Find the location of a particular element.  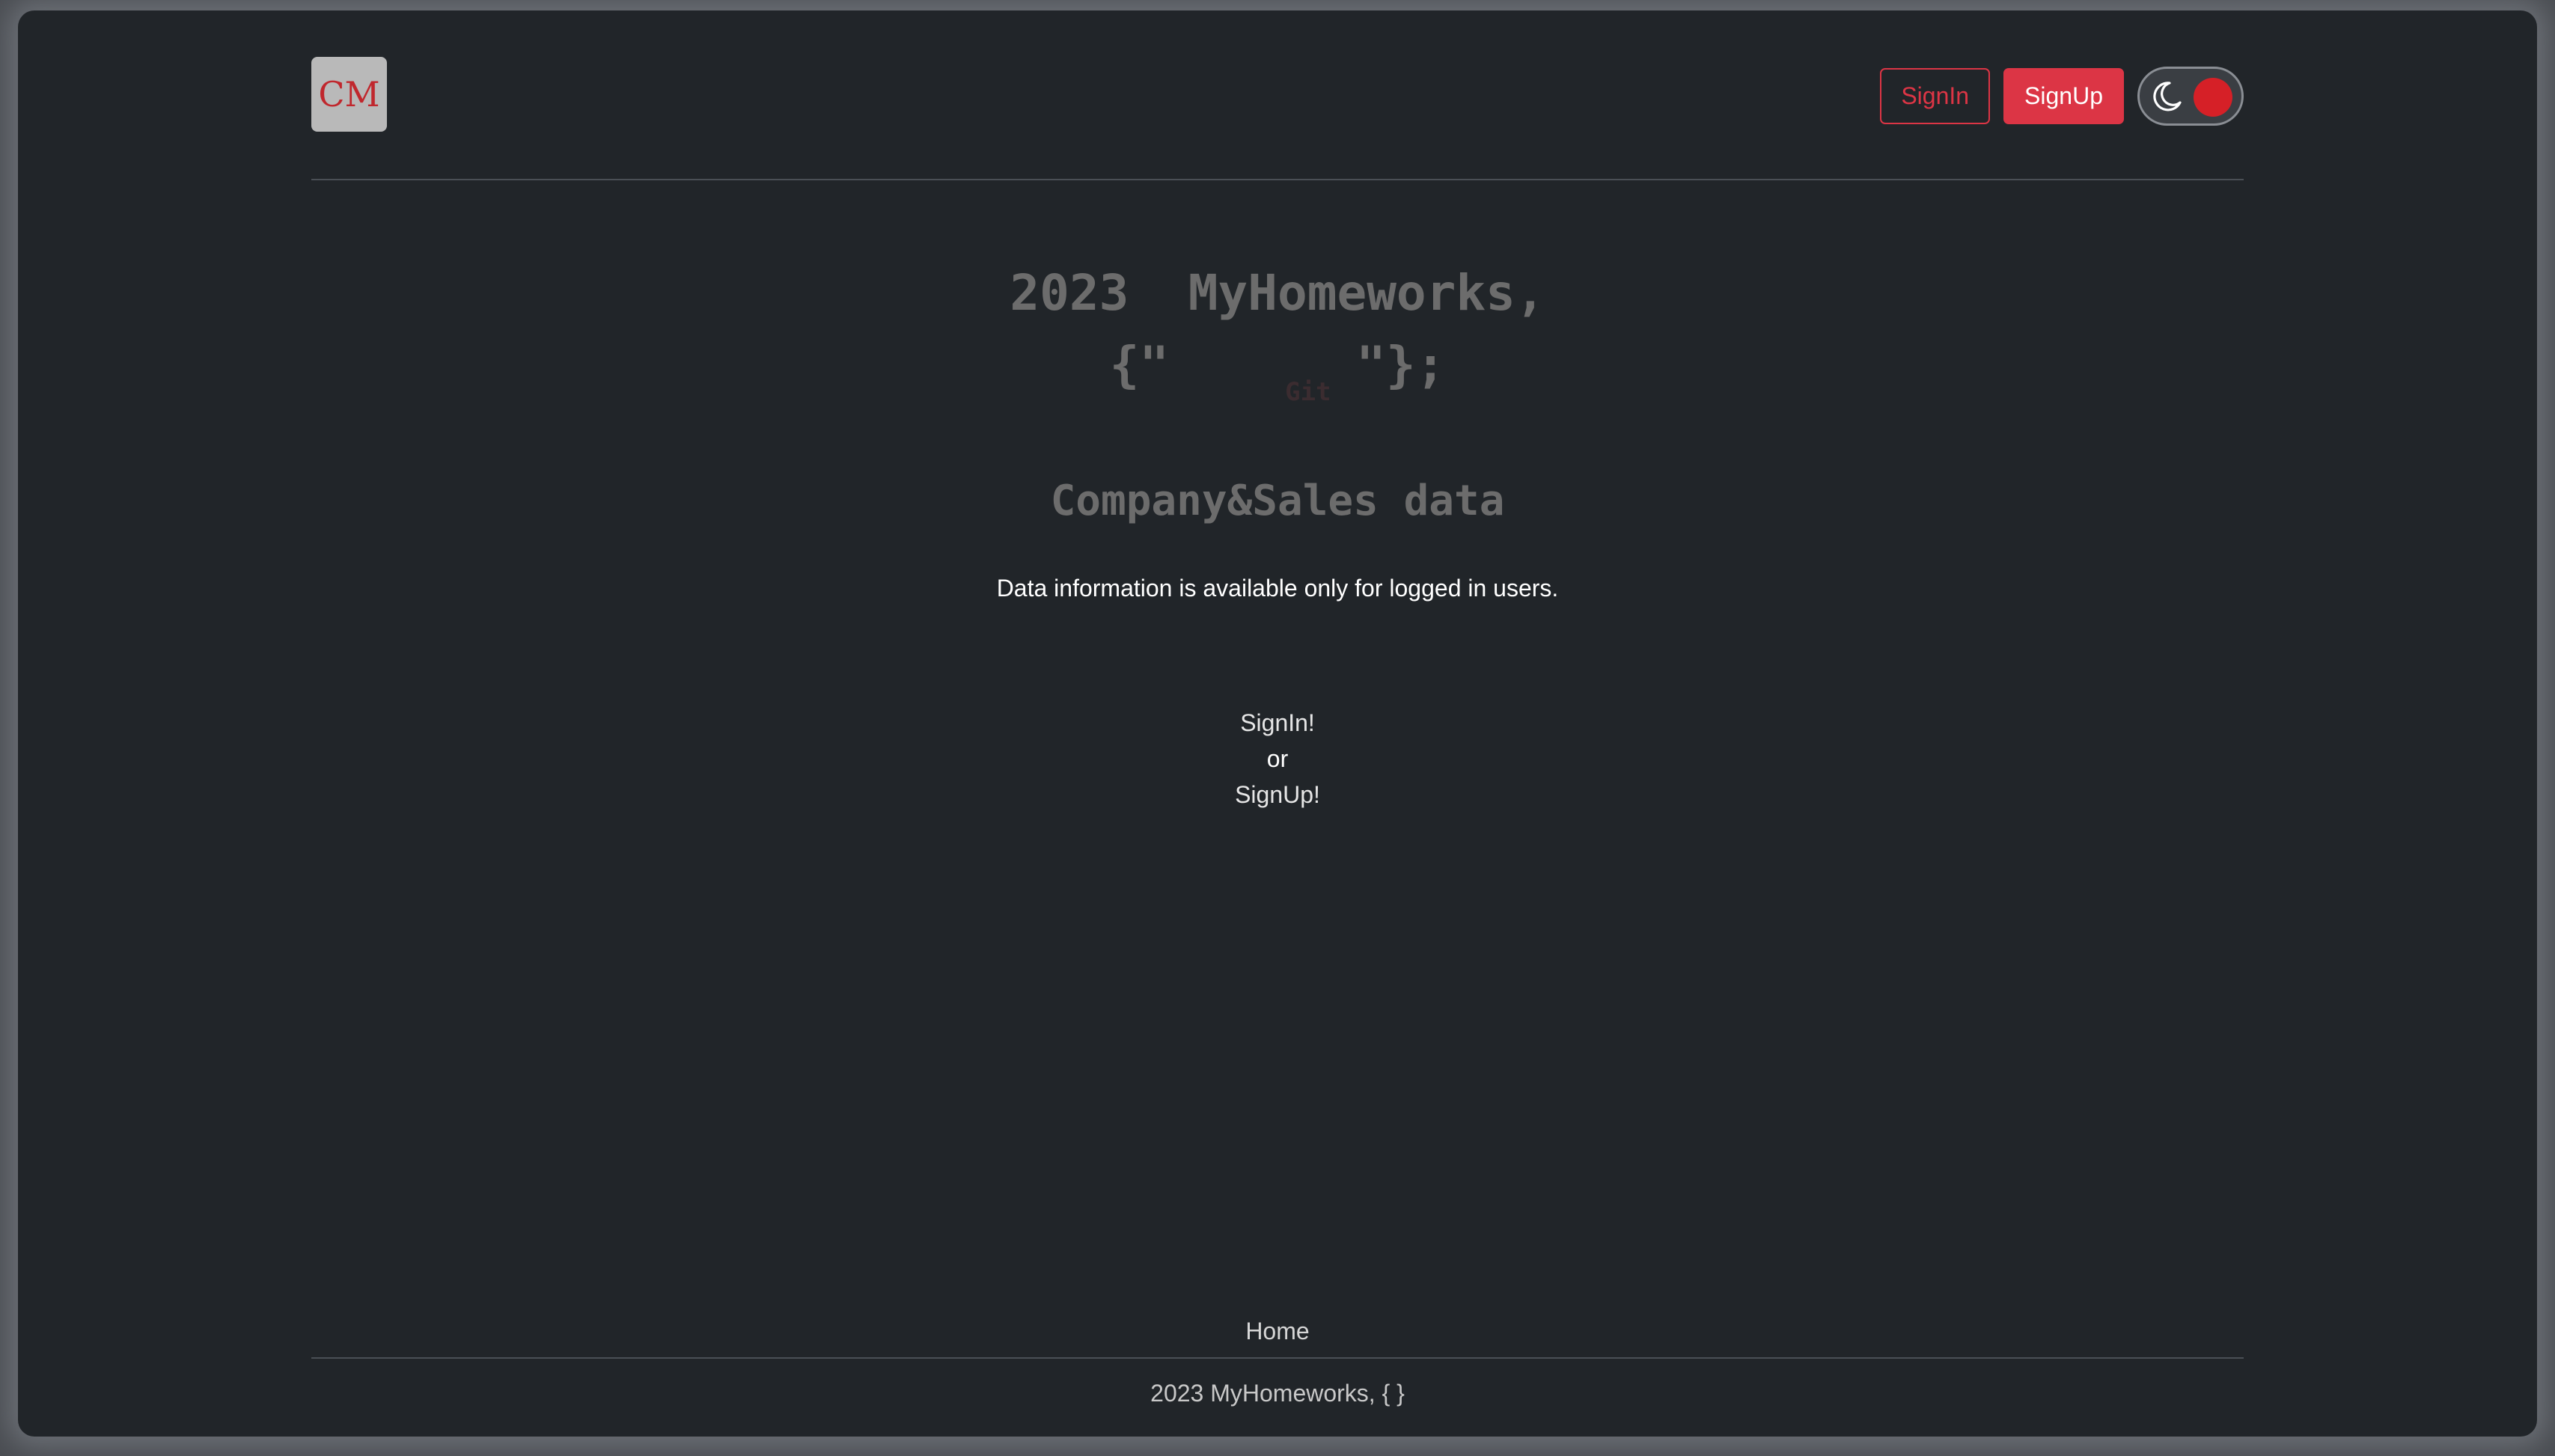

footer-home-link: Home is located at coordinates (1277, 1331).